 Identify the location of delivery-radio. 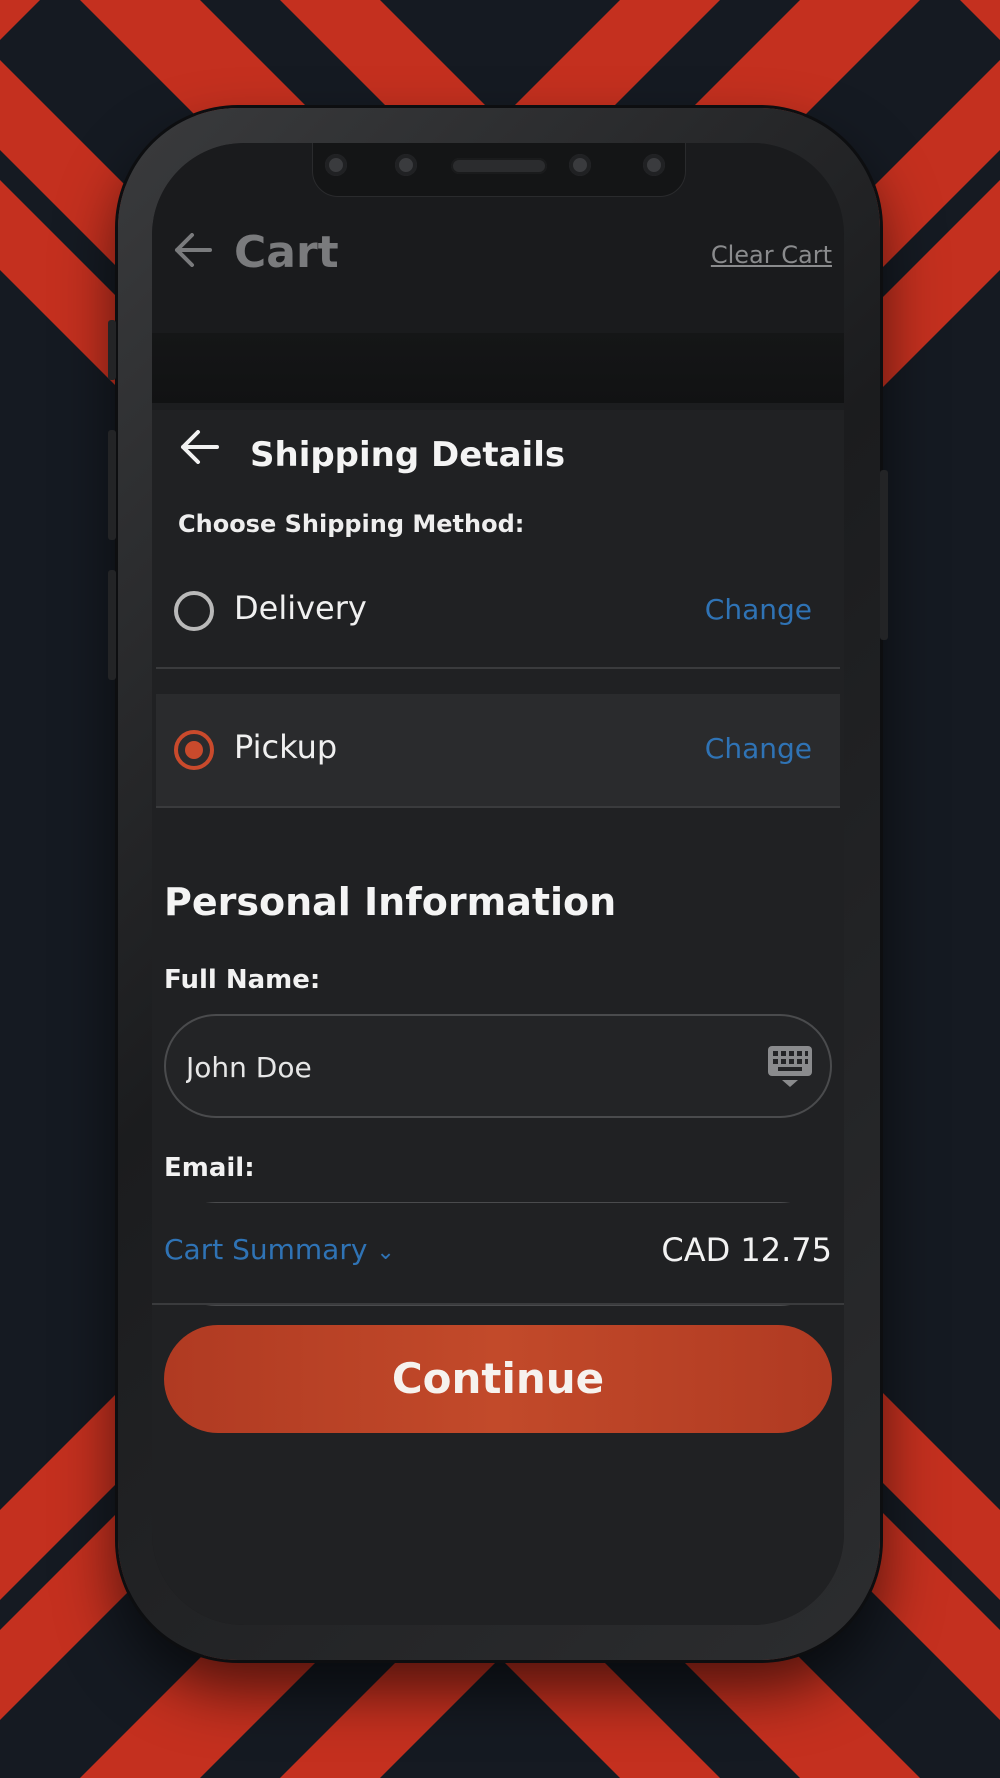
(194, 611).